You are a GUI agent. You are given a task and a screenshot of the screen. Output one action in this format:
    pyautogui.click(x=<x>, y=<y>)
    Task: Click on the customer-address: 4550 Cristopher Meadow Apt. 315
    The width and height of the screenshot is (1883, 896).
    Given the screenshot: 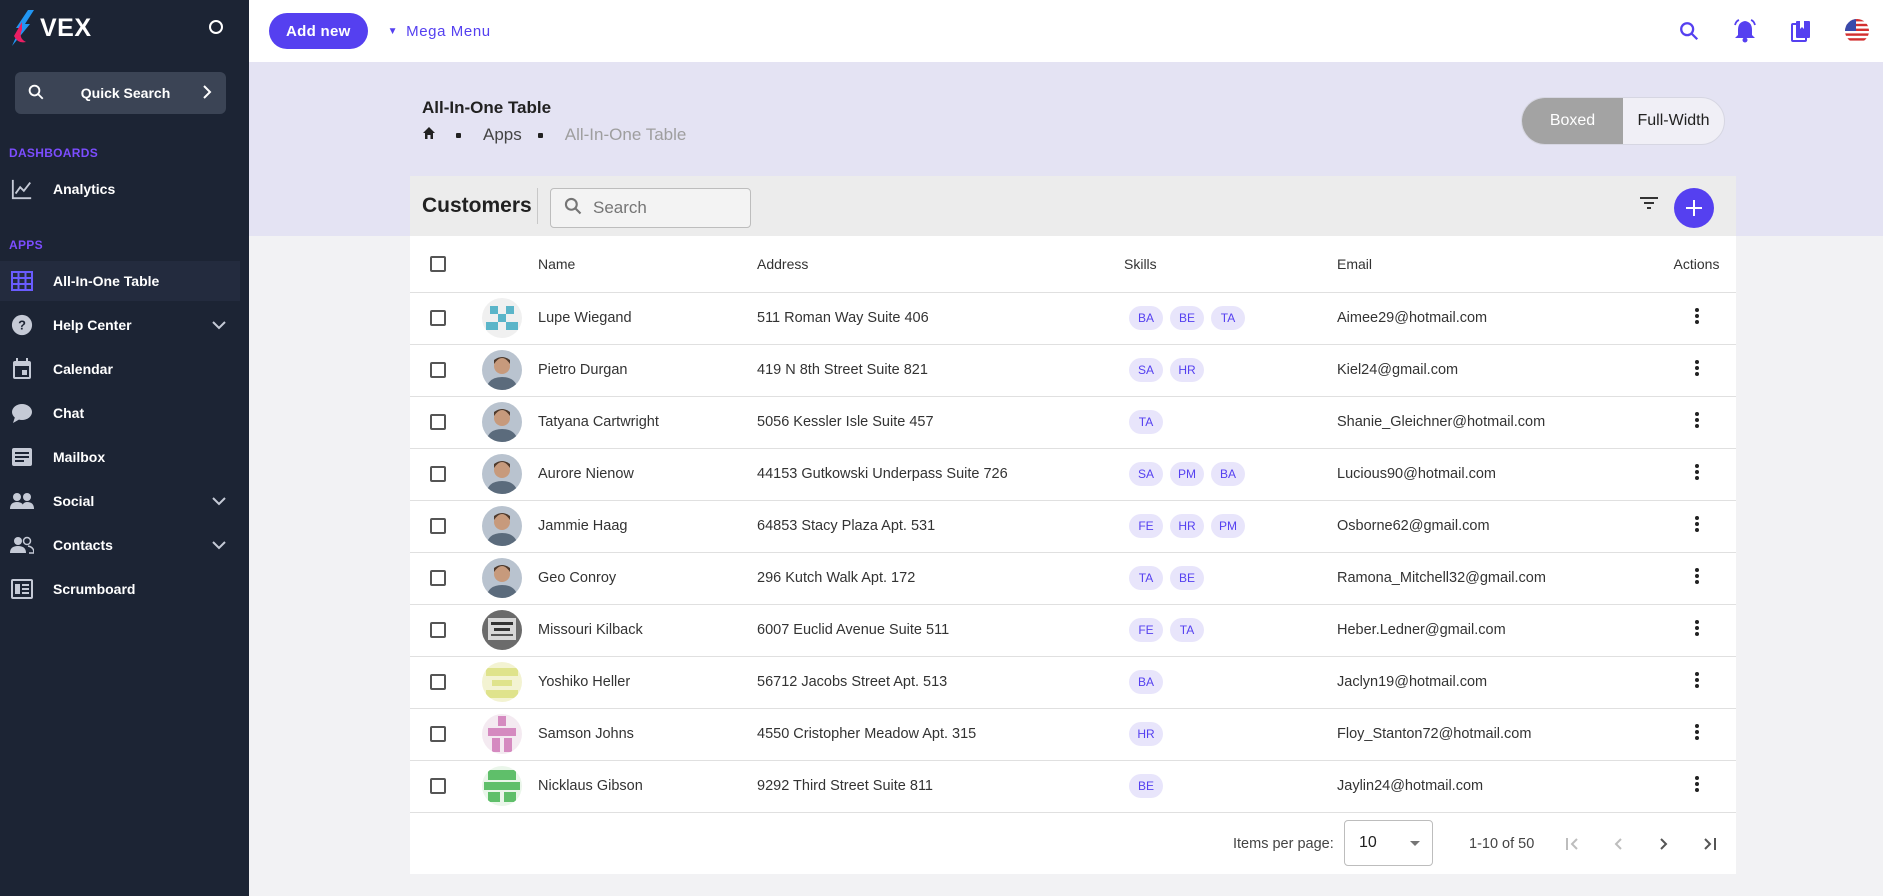 What is the action you would take?
    pyautogui.click(x=940, y=734)
    